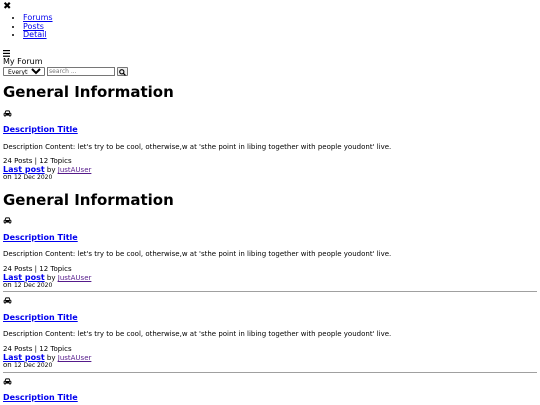  What do you see at coordinates (7, 7) in the screenshot?
I see `close-icon: ✖` at bounding box center [7, 7].